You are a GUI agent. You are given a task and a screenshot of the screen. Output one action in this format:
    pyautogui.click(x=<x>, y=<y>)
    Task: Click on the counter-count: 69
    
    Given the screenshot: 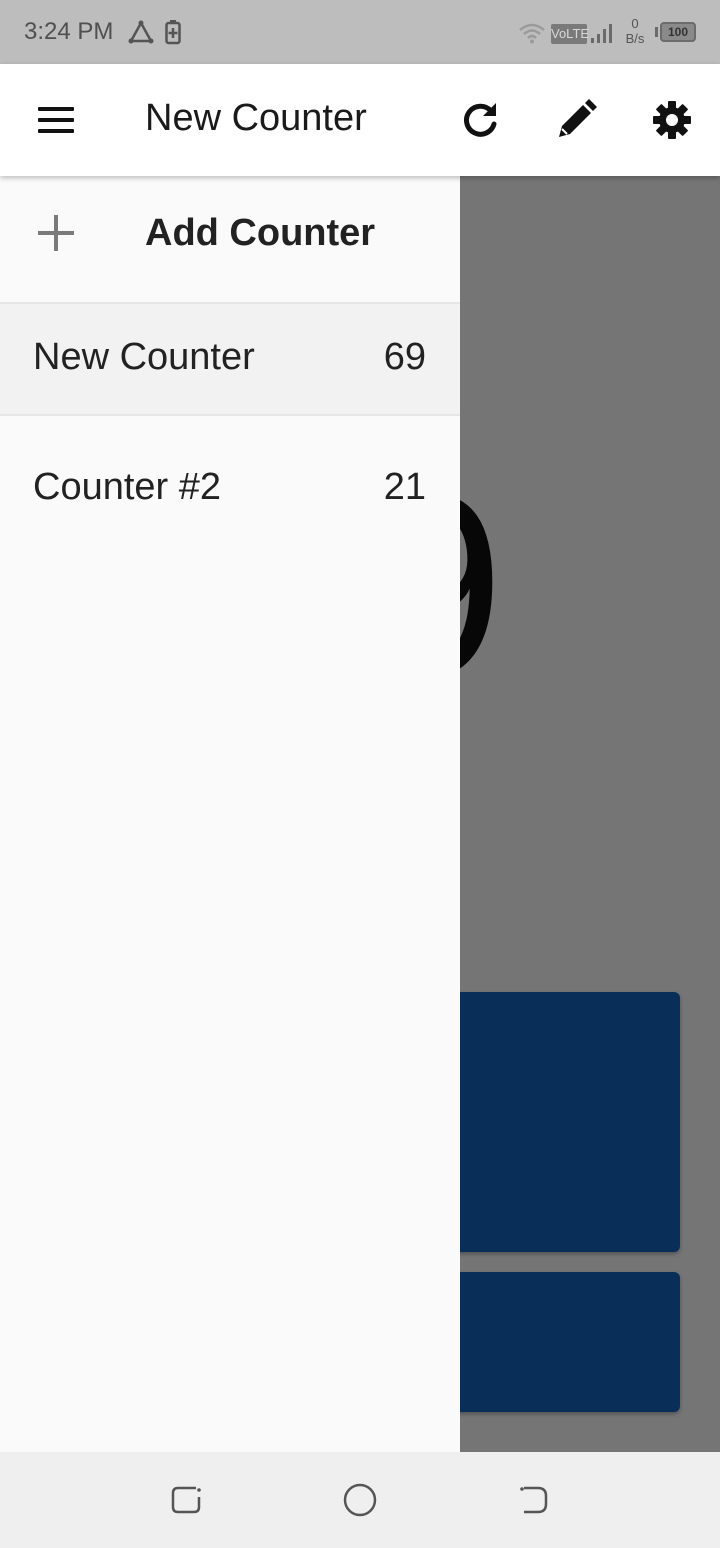 What is the action you would take?
    pyautogui.click(x=404, y=357)
    